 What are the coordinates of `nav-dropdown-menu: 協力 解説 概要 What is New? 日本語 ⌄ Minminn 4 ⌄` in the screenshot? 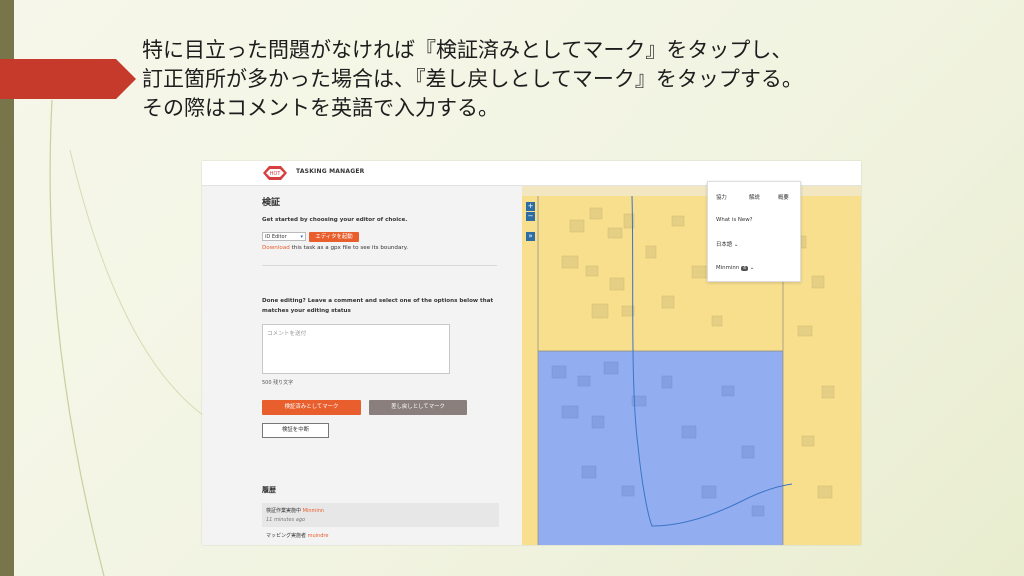 It's located at (754, 231).